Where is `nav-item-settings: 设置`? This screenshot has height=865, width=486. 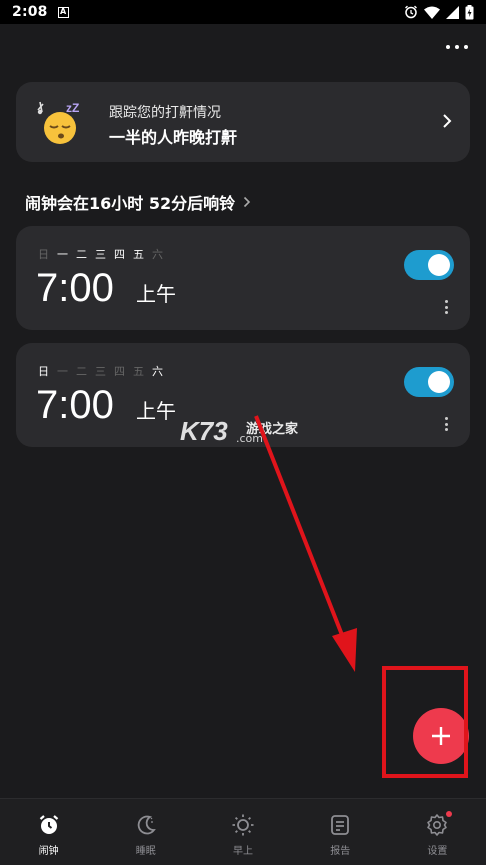
nav-item-settings: 设置 is located at coordinates (437, 832).